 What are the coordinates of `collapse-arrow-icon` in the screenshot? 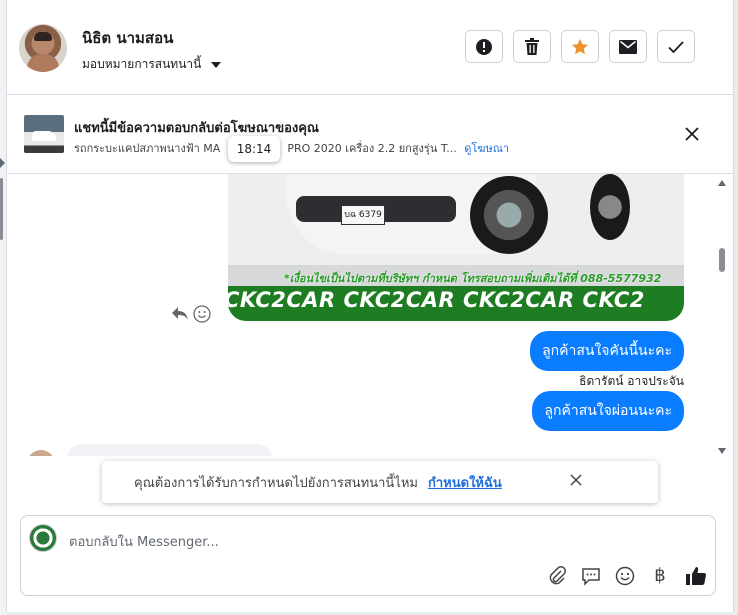 It's located at (2, 163).